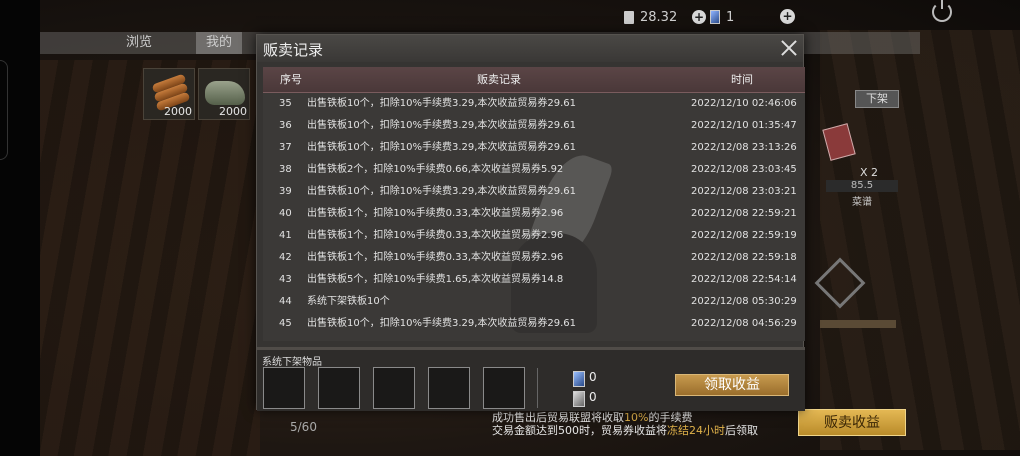 The width and height of the screenshot is (1020, 456). Describe the element at coordinates (858, 324) in the screenshot. I see `background-bar` at that location.